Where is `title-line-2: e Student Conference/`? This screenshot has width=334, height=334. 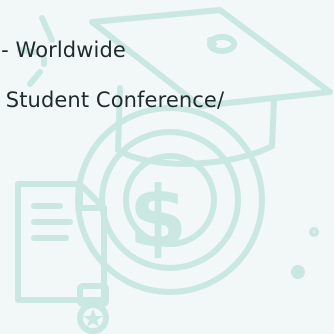
title-line-2: e Student Conference/ is located at coordinates (112, 100).